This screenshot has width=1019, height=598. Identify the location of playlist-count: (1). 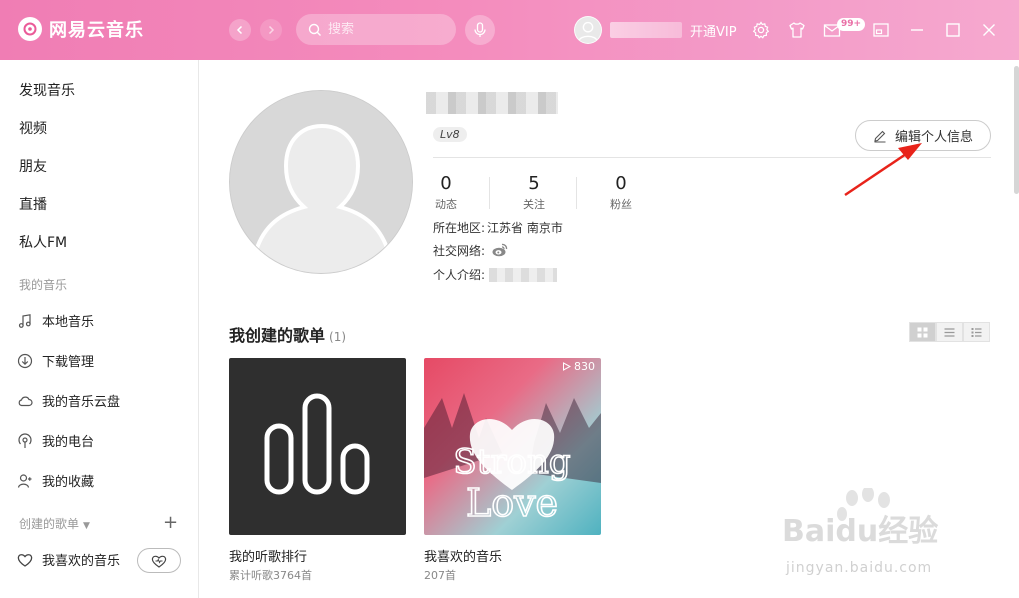
(338, 337).